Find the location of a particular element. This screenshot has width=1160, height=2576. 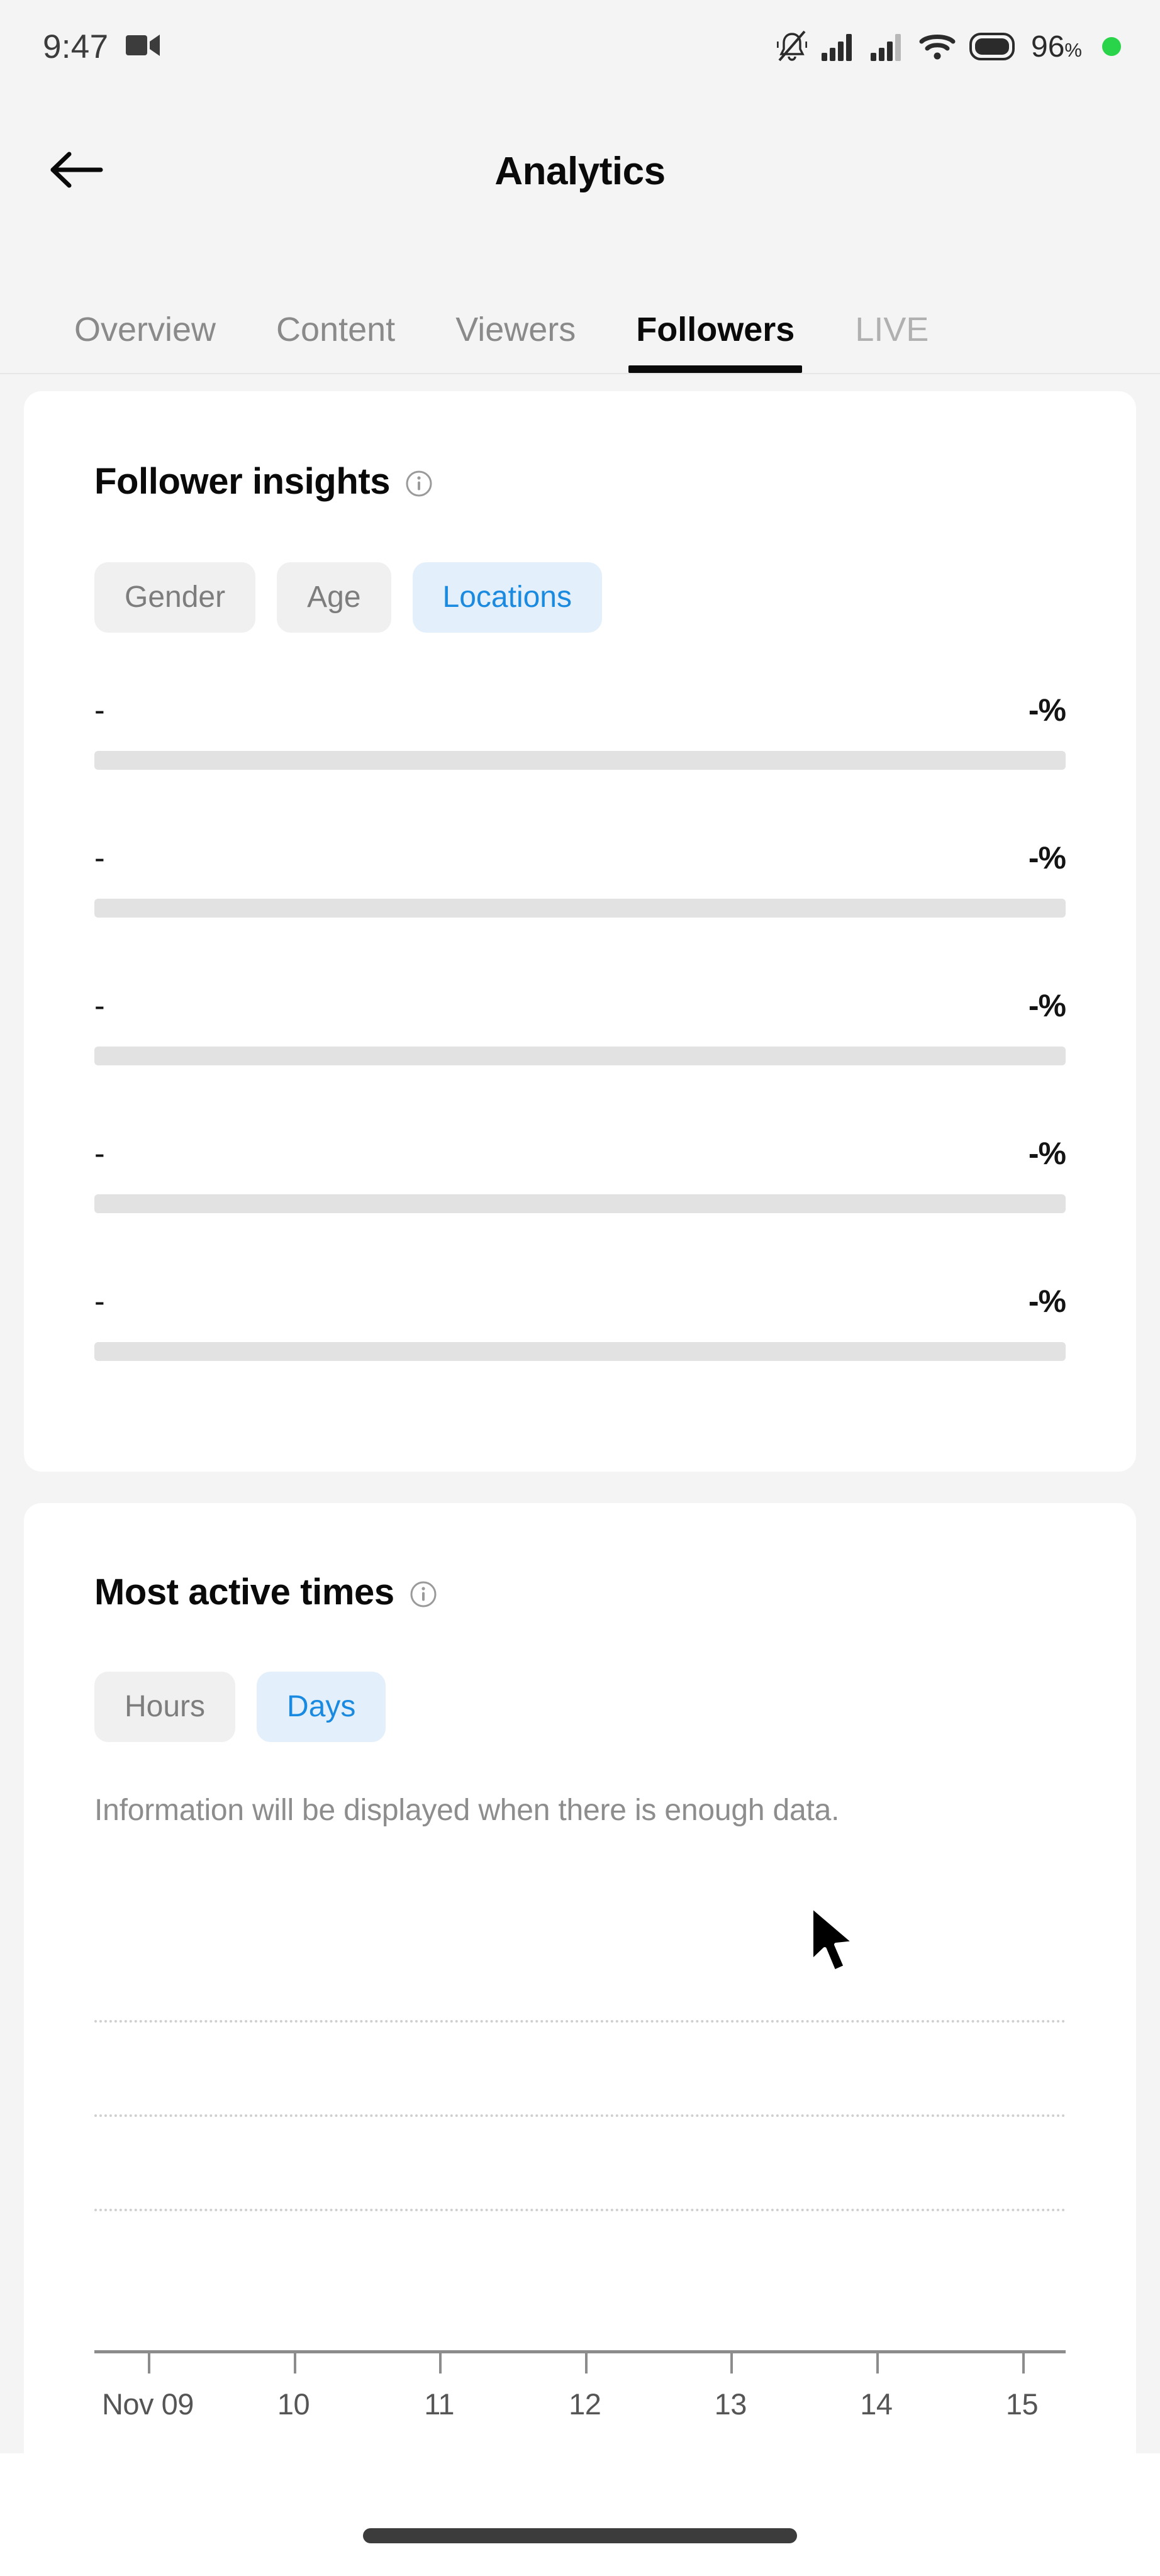

chip-age: Age is located at coordinates (334, 597).